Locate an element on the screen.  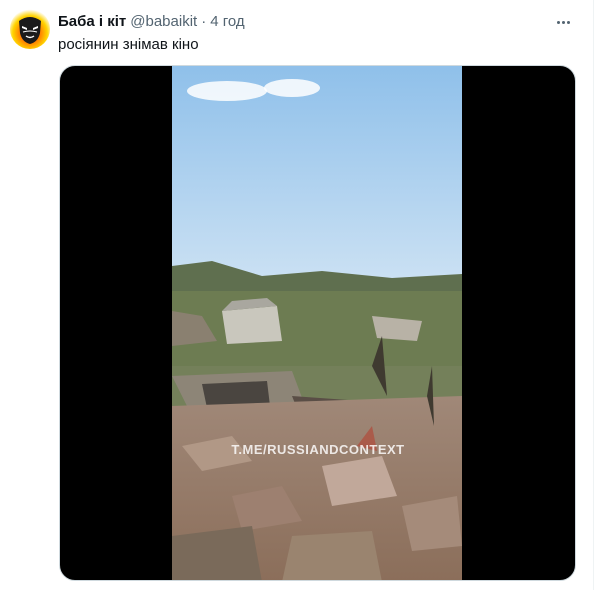
tweet-header: Баба і кіт @babaikit · 4 год is located at coordinates (151, 22).